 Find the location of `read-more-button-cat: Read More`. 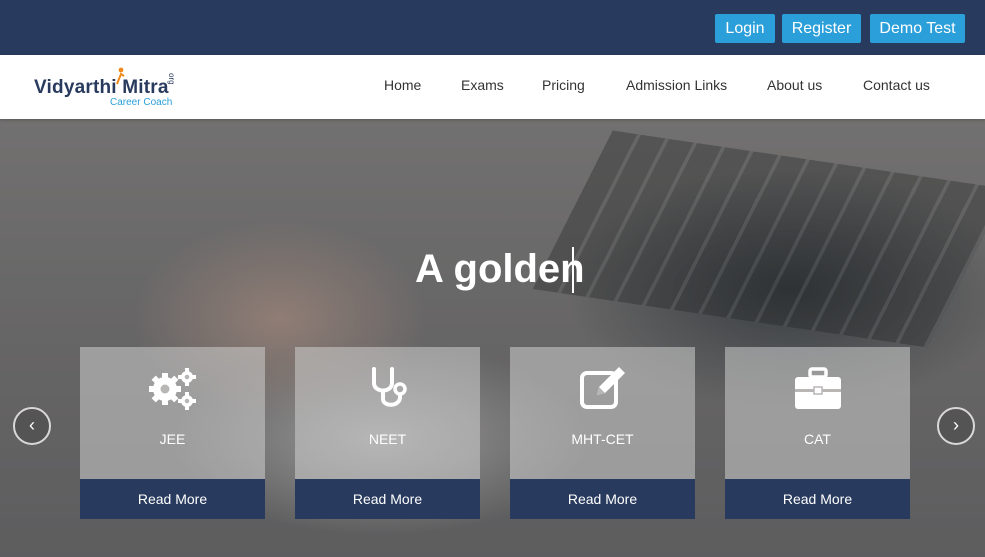

read-more-button-cat: Read More is located at coordinates (817, 499).